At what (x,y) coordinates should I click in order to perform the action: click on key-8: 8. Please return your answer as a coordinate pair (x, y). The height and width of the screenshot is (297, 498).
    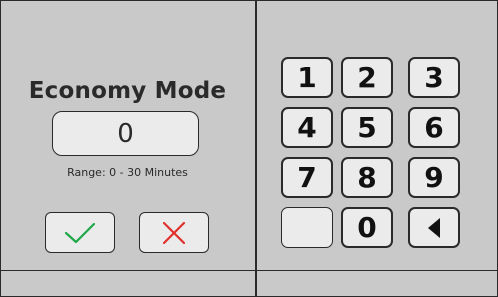
    Looking at the image, I should click on (367, 177).